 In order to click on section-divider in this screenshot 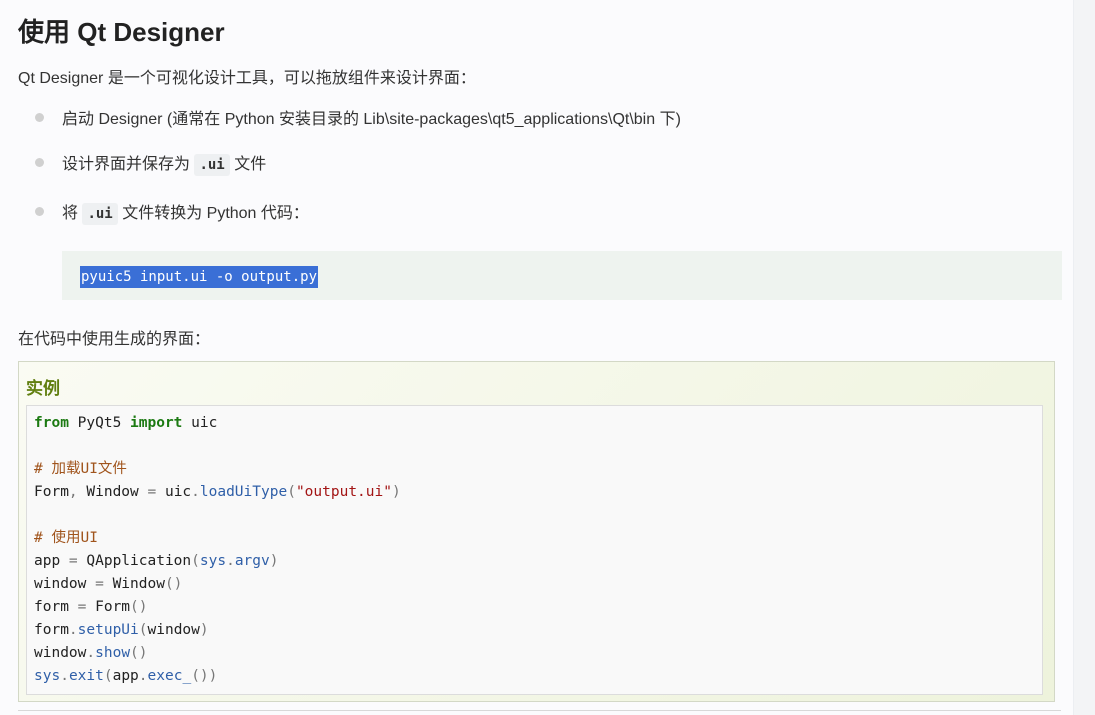, I will do `click(539, 710)`.